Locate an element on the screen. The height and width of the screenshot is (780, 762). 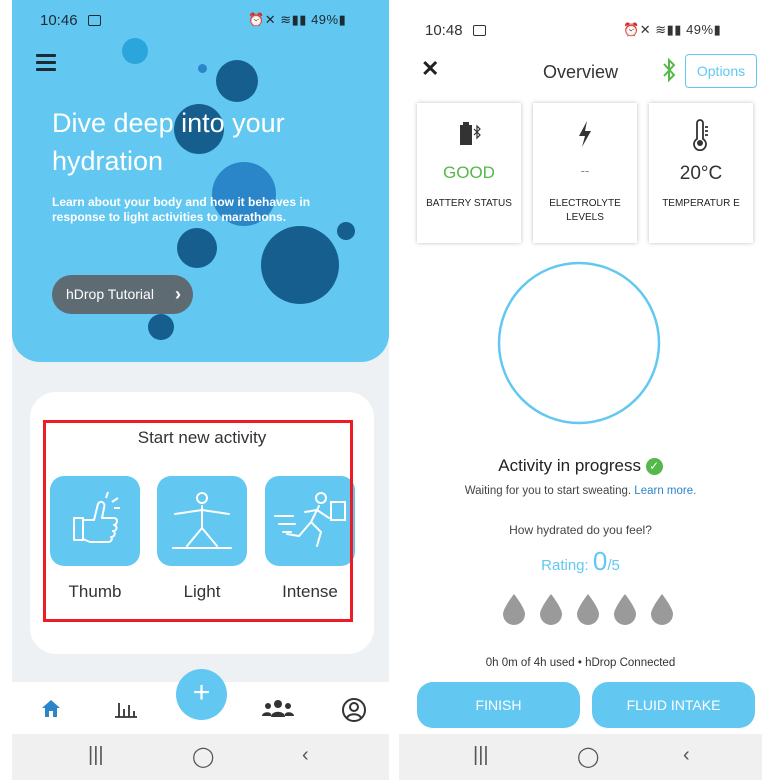
usage-line: 0h 0m of 4h used • hDrop Connected is located at coordinates (580, 663).